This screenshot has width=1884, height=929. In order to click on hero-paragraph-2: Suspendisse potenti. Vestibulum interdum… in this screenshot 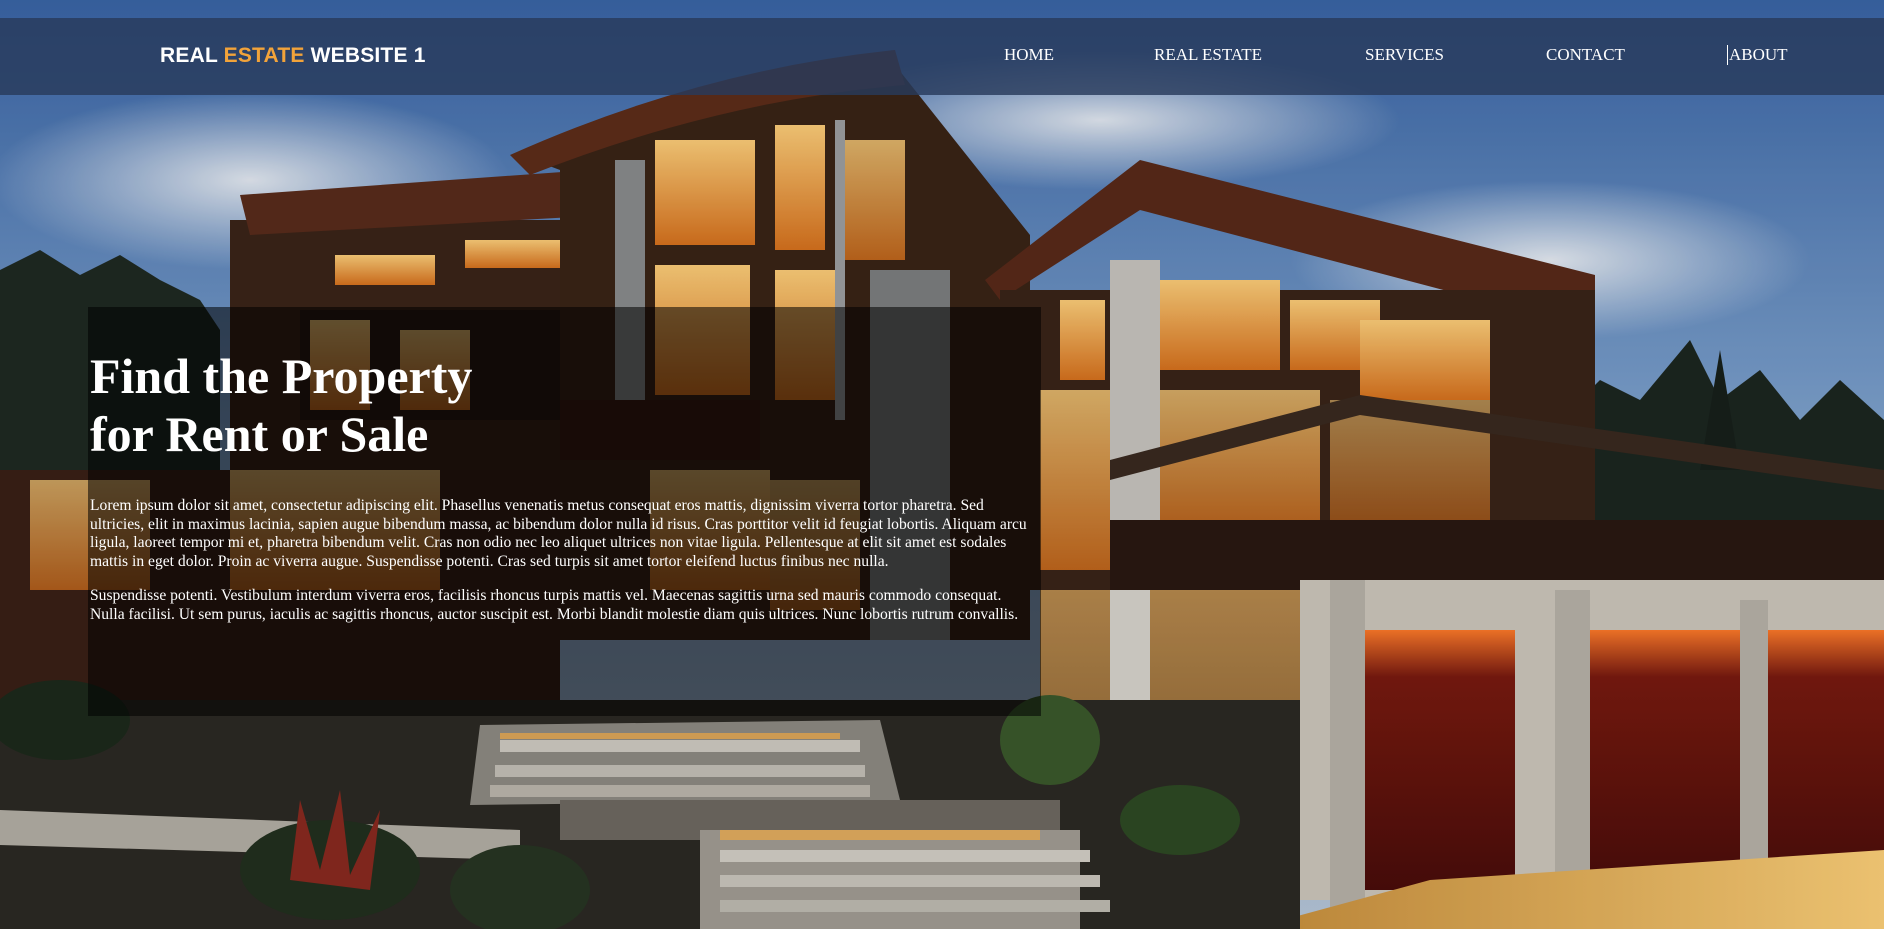, I will do `click(554, 605)`.